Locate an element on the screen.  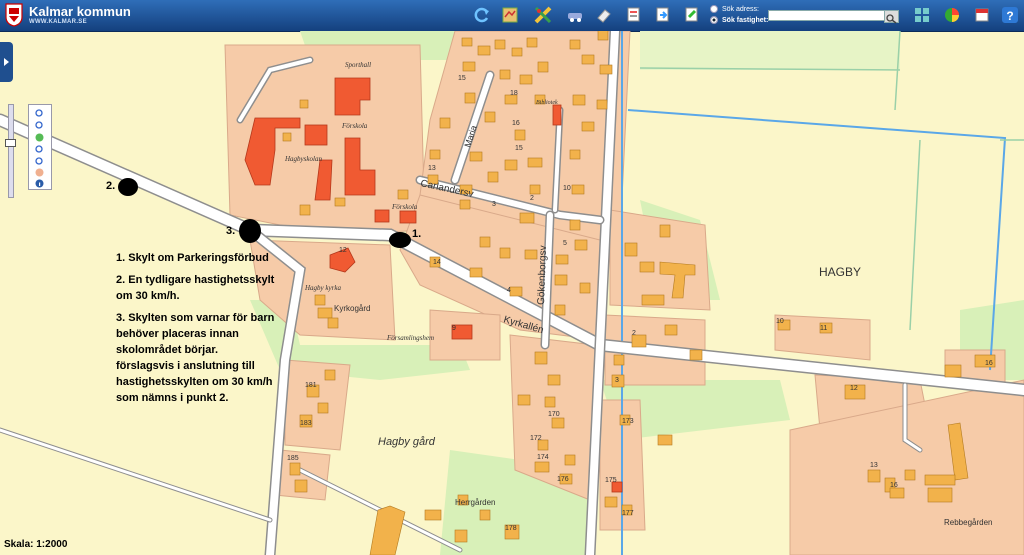
map-tools-panel is located at coordinates (40, 147).